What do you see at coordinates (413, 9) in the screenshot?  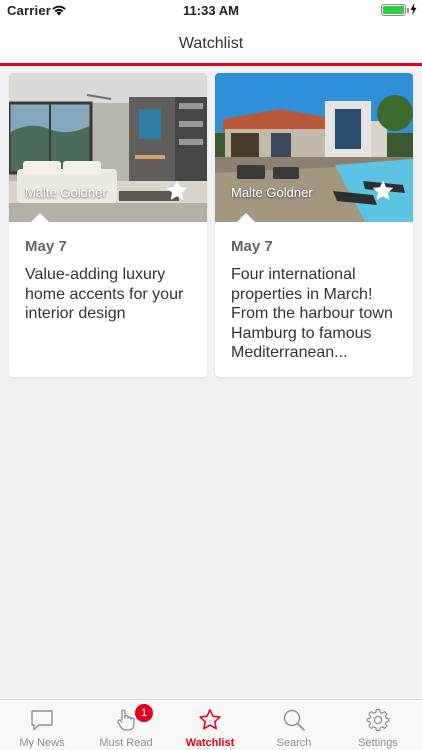 I see `charging-bolt-icon` at bounding box center [413, 9].